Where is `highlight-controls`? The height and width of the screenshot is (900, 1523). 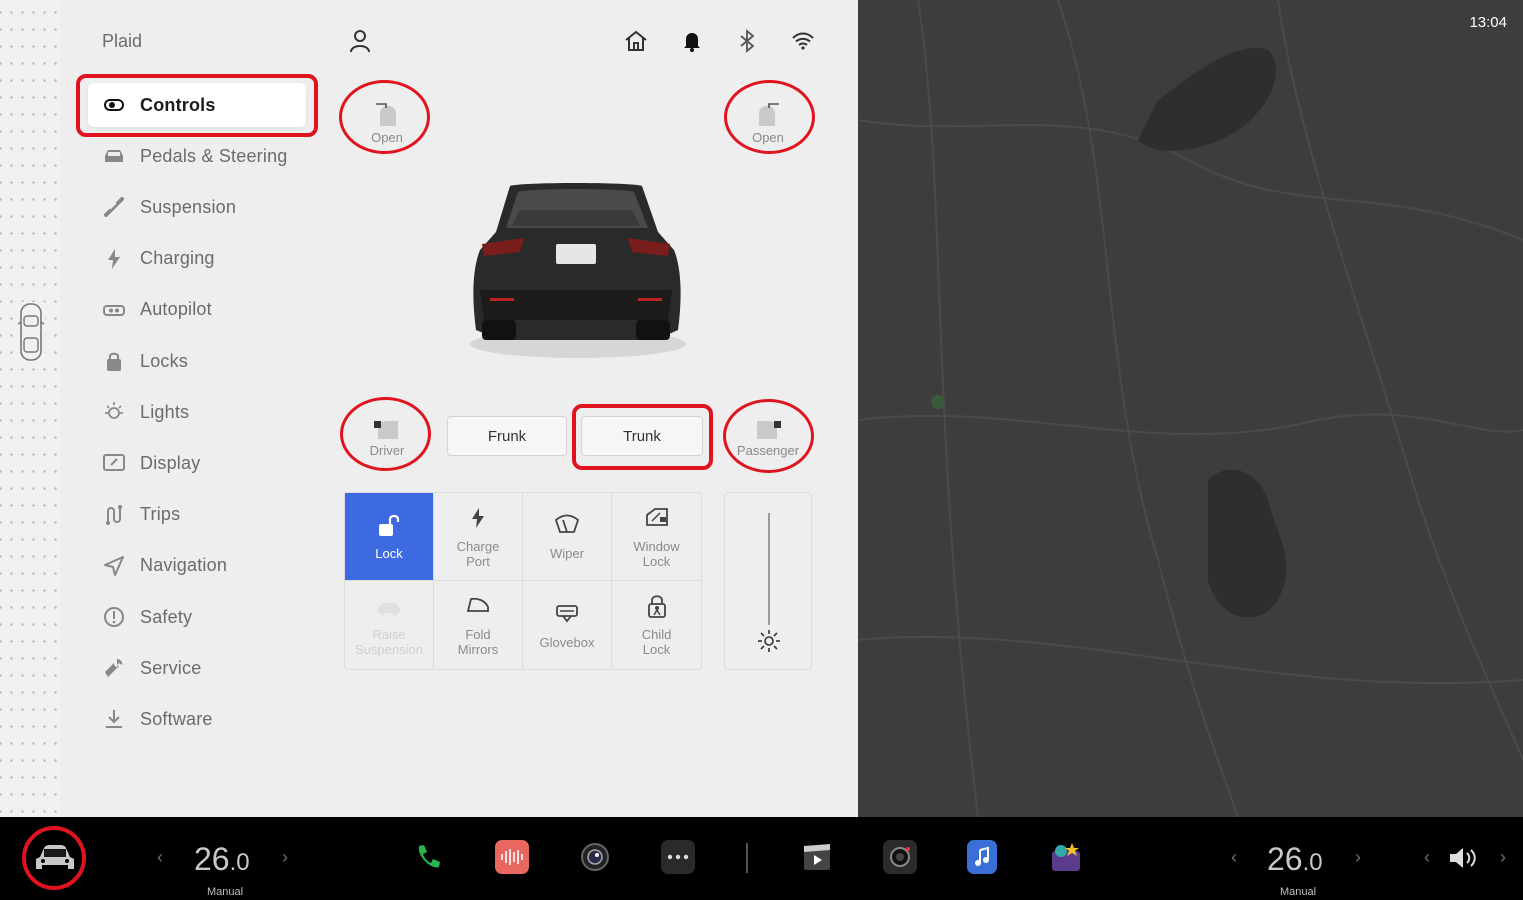 highlight-controls is located at coordinates (197, 105).